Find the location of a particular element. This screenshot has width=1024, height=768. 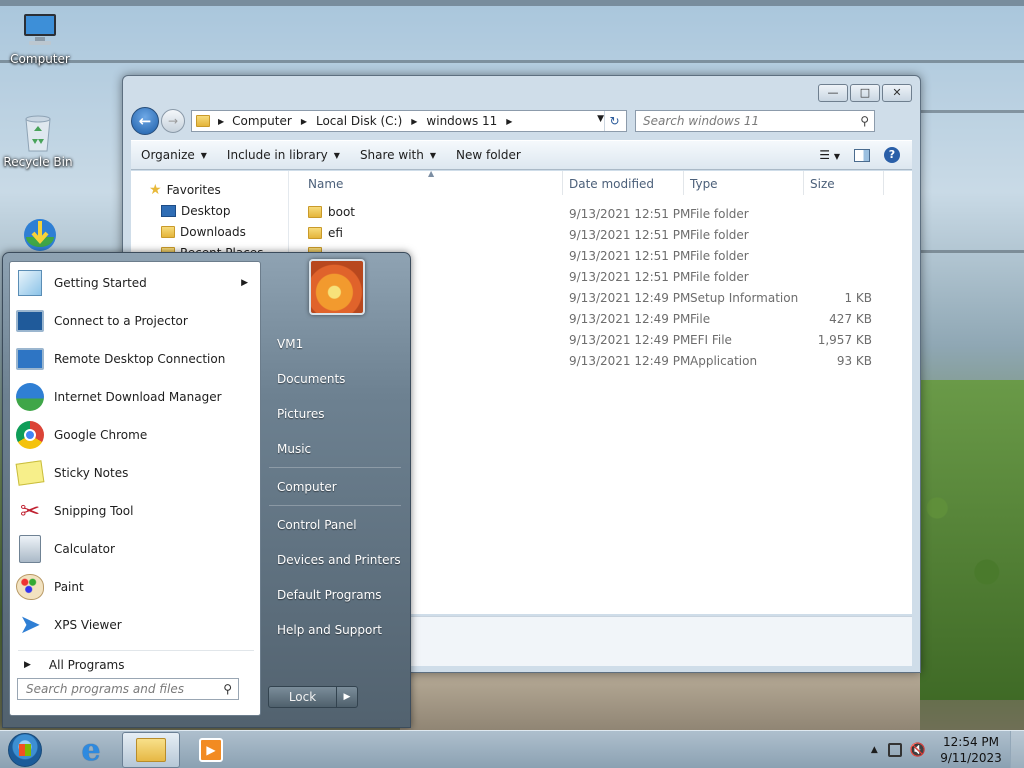

desktop-icon-recycle-bin: Recycle Bin is located at coordinates (38, 141).